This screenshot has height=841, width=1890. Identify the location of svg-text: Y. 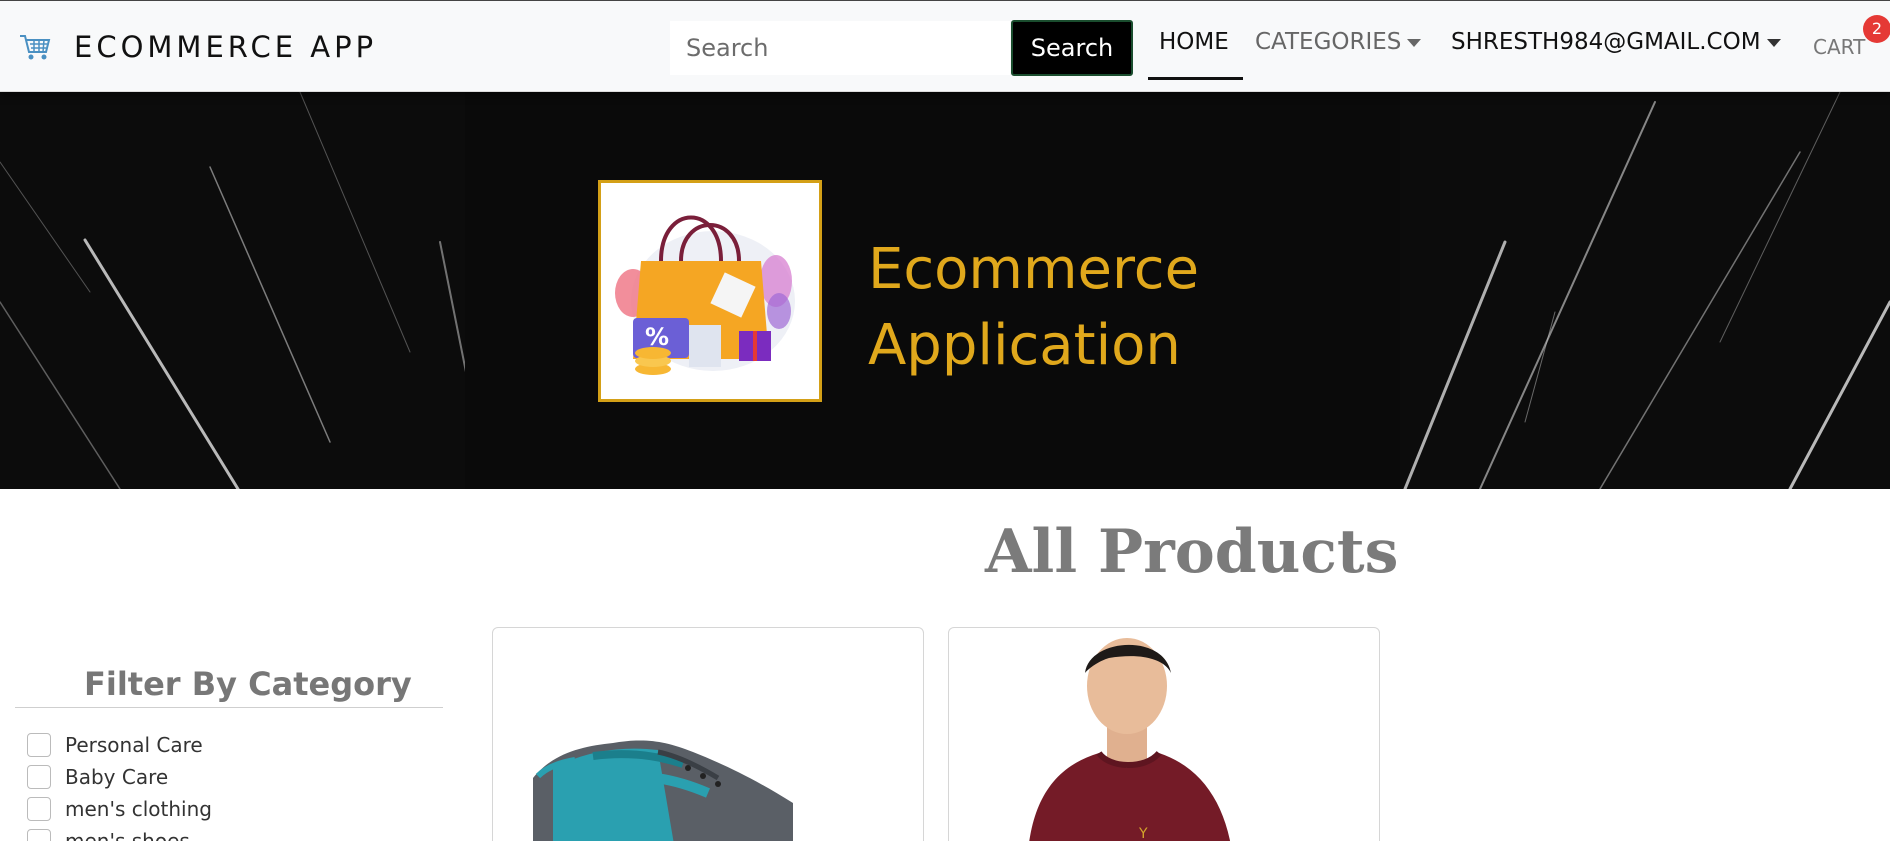
(1143, 833).